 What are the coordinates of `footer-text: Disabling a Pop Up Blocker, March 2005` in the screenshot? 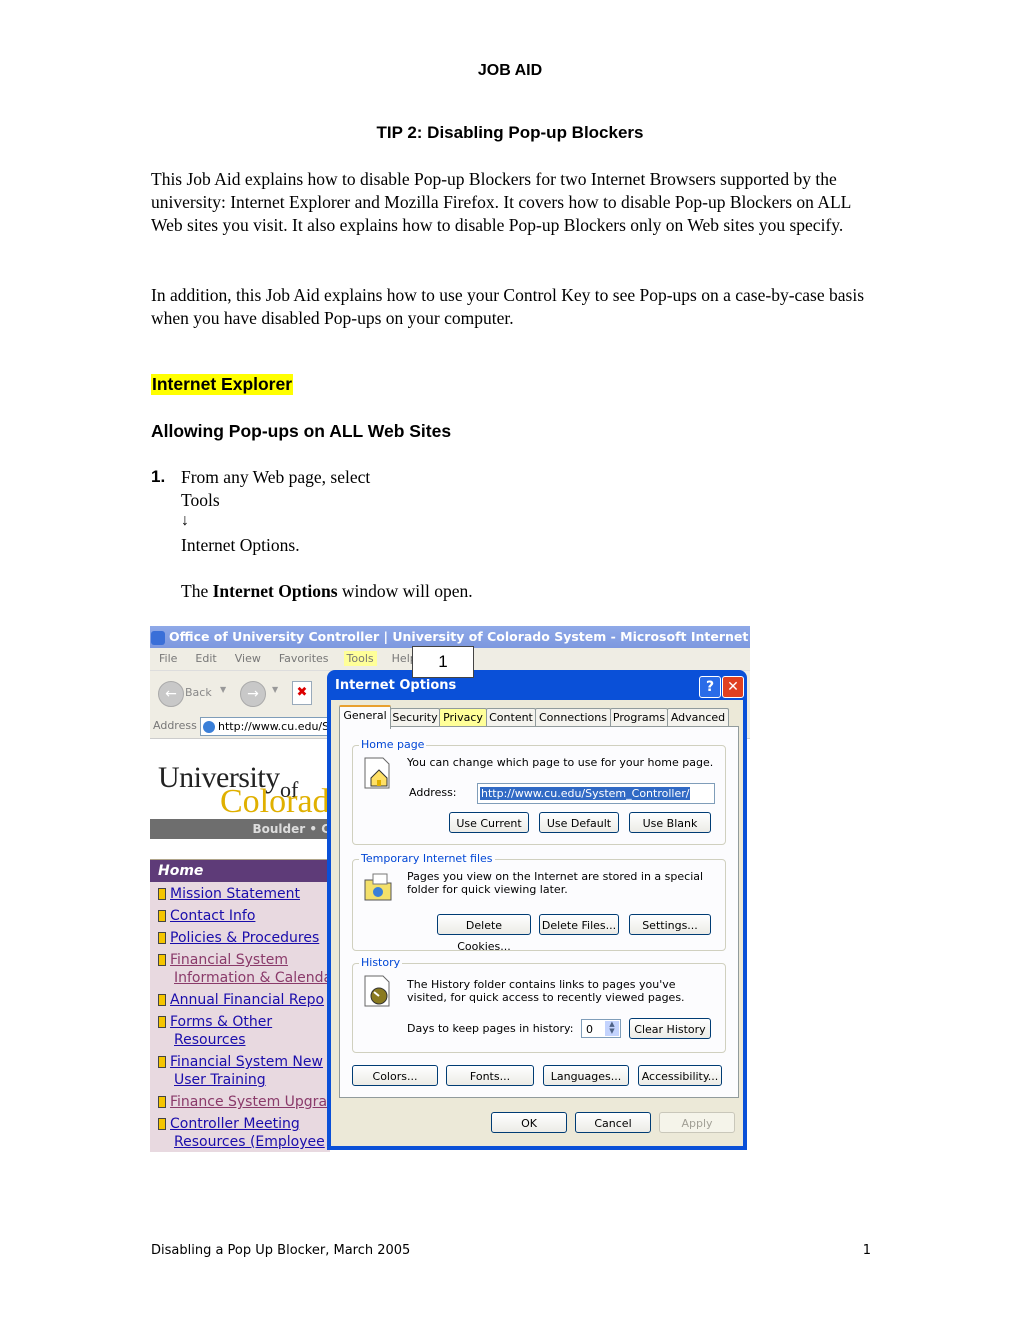 It's located at (281, 1250).